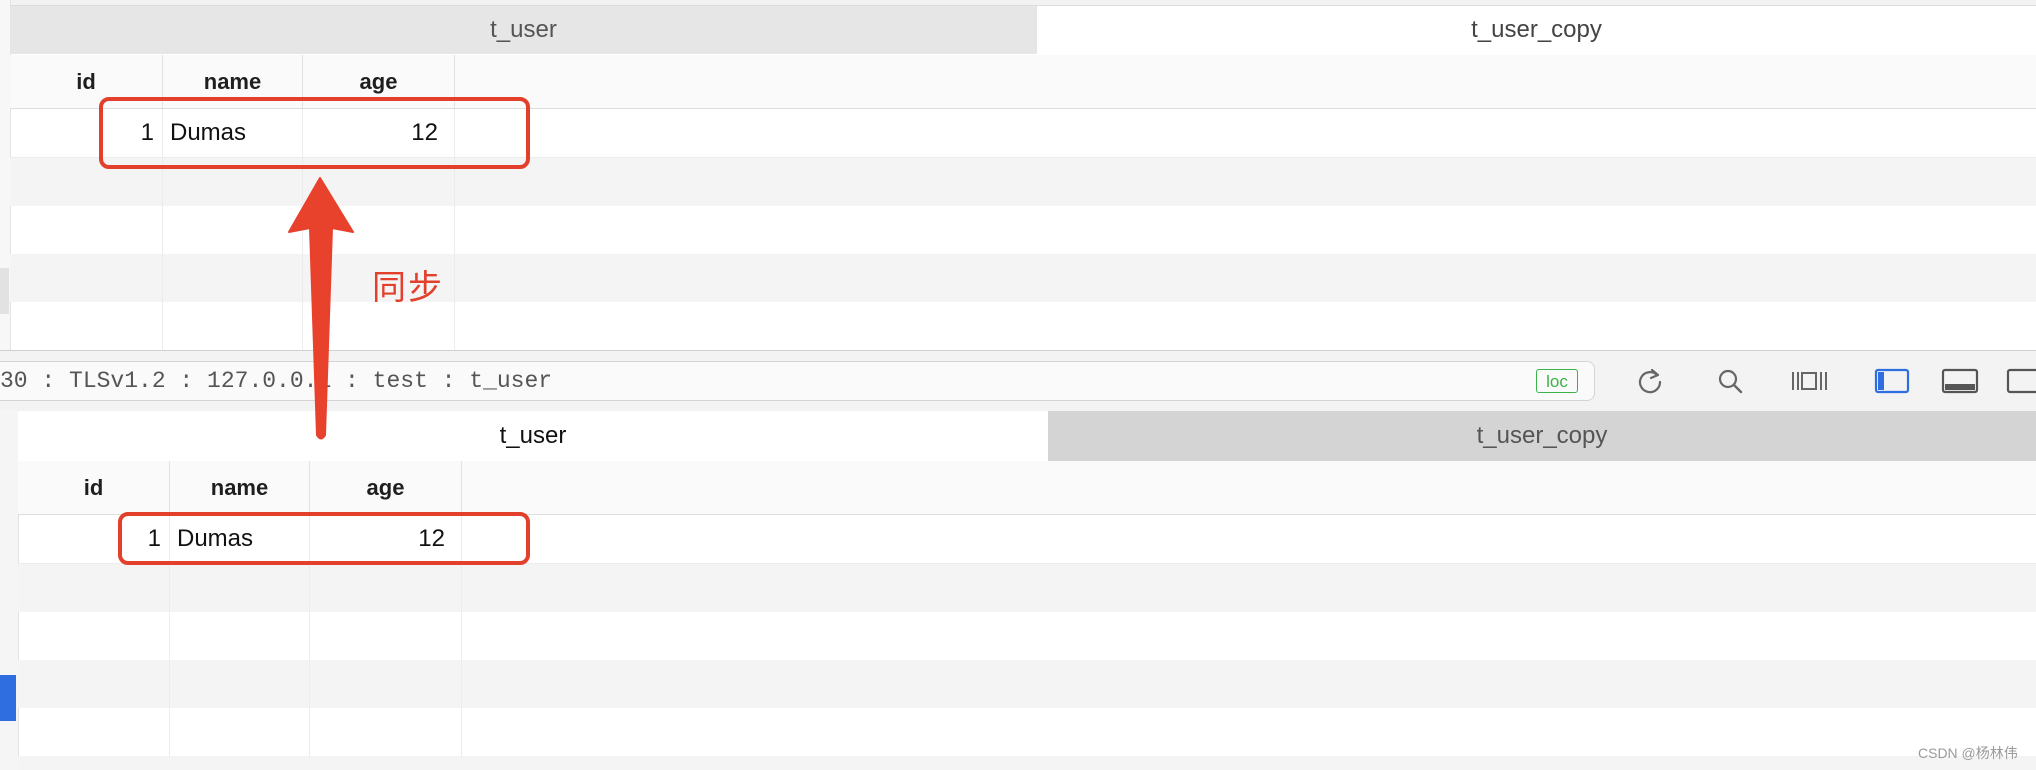 The image size is (2036, 770). Describe the element at coordinates (314, 133) in the screenshot. I see `highlight-box-top-row` at that location.